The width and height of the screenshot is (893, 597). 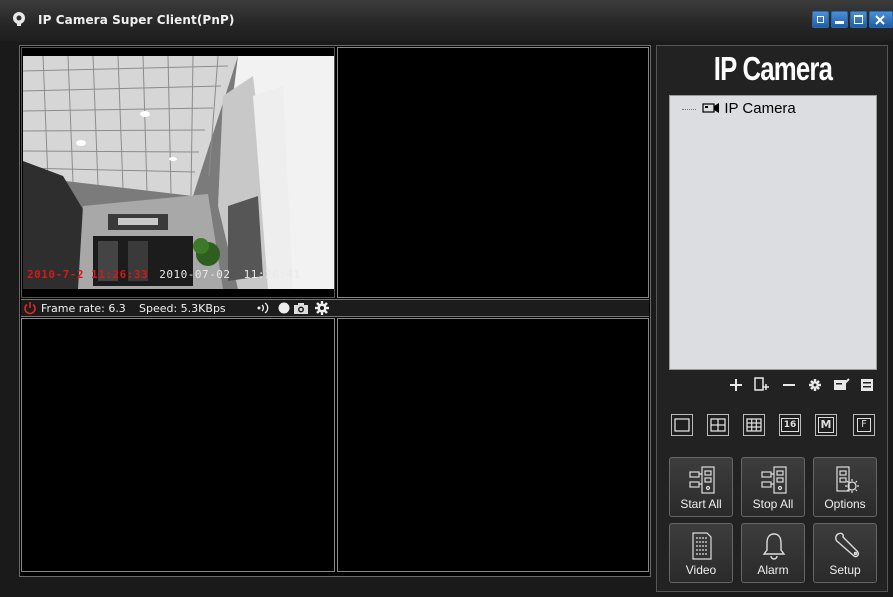 What do you see at coordinates (264, 308) in the screenshot?
I see `audio-icon` at bounding box center [264, 308].